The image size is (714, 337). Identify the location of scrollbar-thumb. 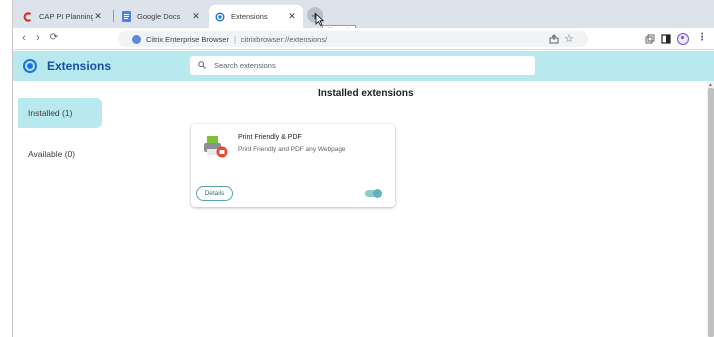
(711, 212).